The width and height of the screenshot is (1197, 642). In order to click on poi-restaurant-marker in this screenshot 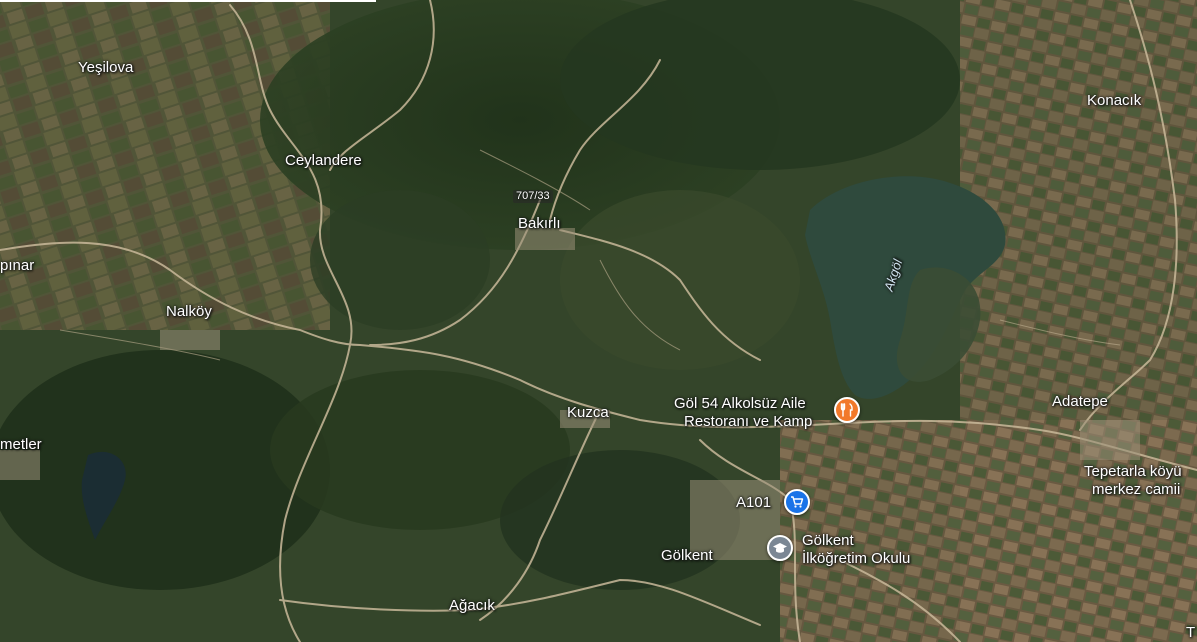, I will do `click(847, 410)`.